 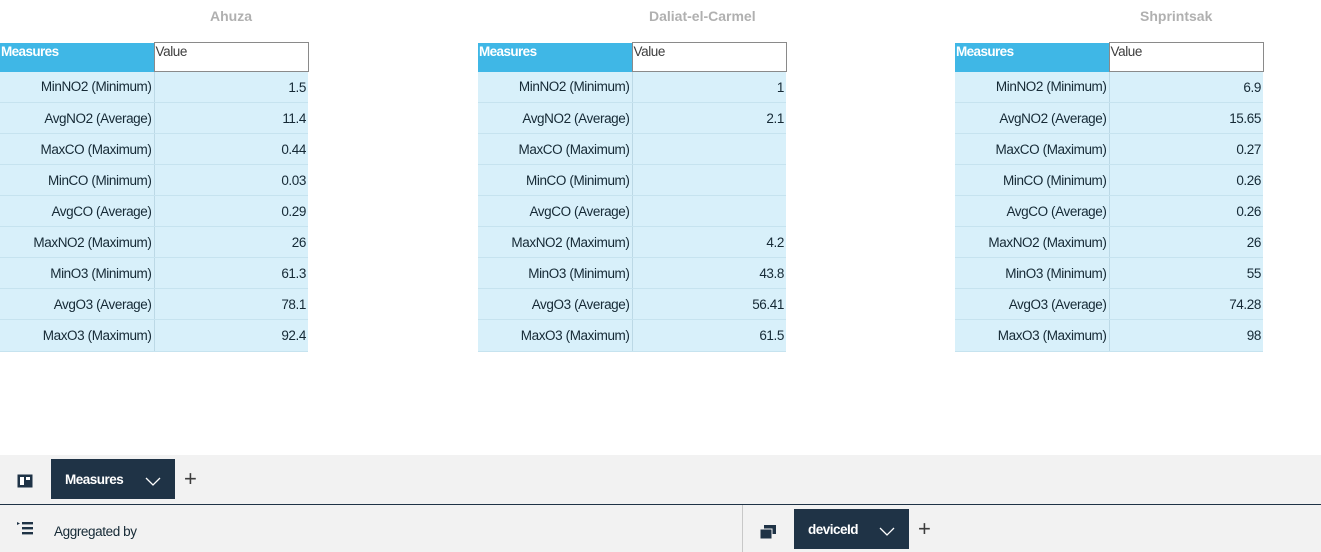 I want to click on table-row: MinCO (Minimum), so click(x=632, y=180).